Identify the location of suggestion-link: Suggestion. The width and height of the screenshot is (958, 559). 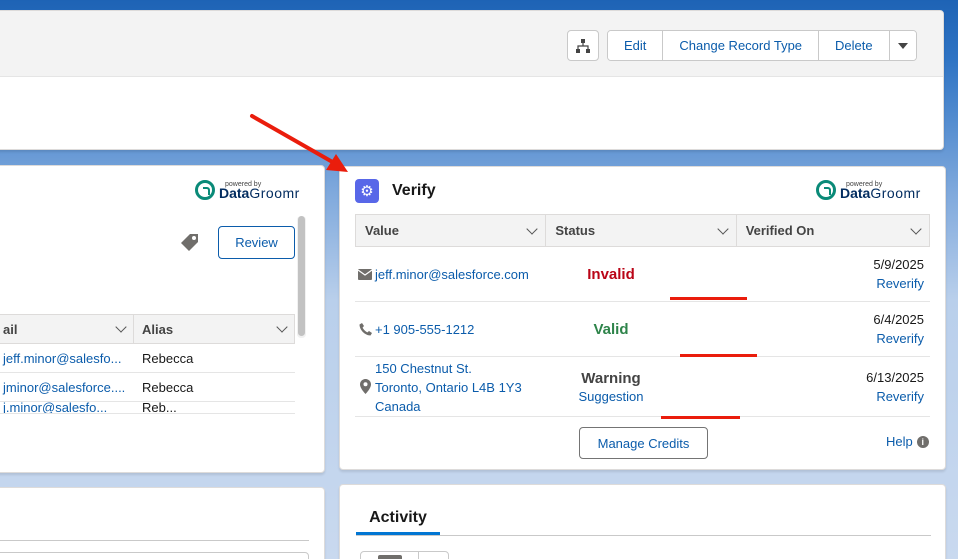
(610, 396).